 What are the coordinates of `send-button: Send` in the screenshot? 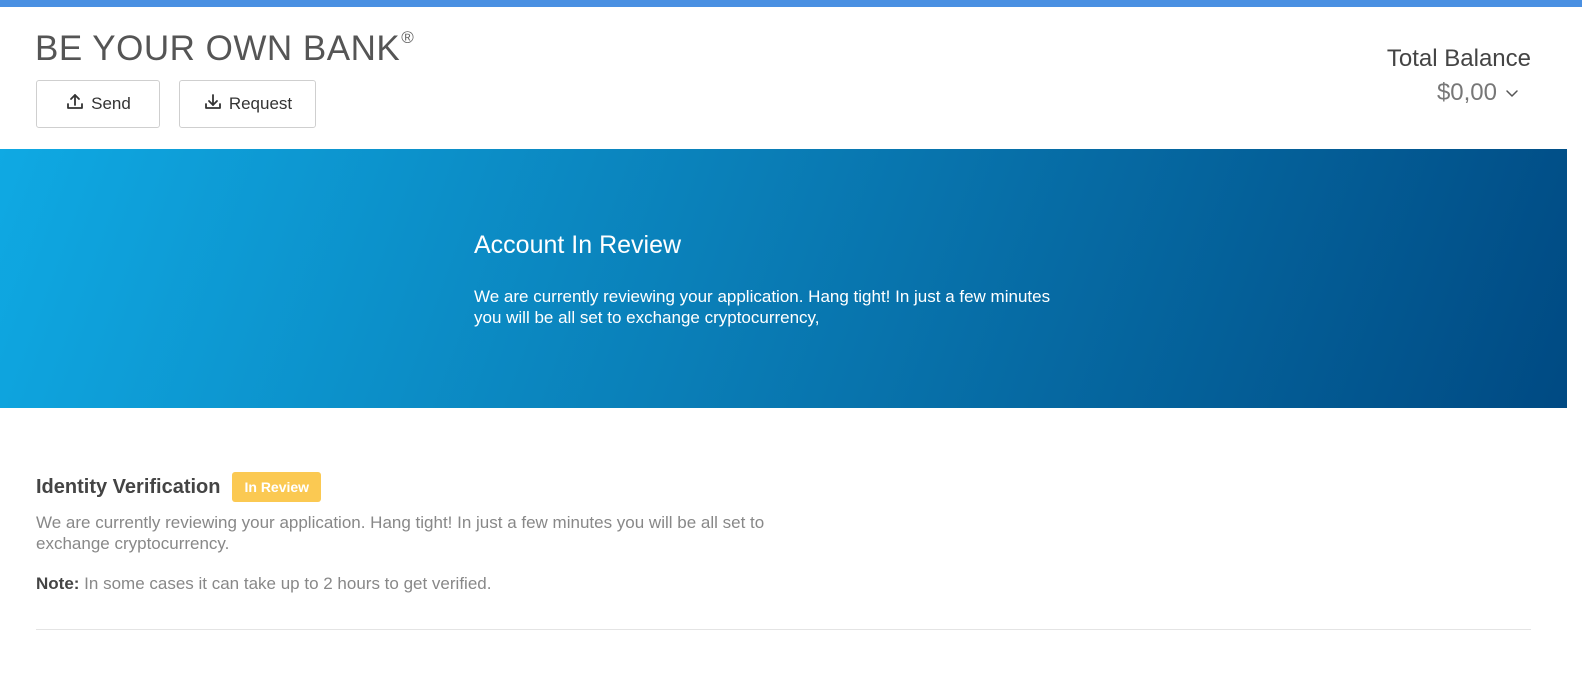 It's located at (98, 104).